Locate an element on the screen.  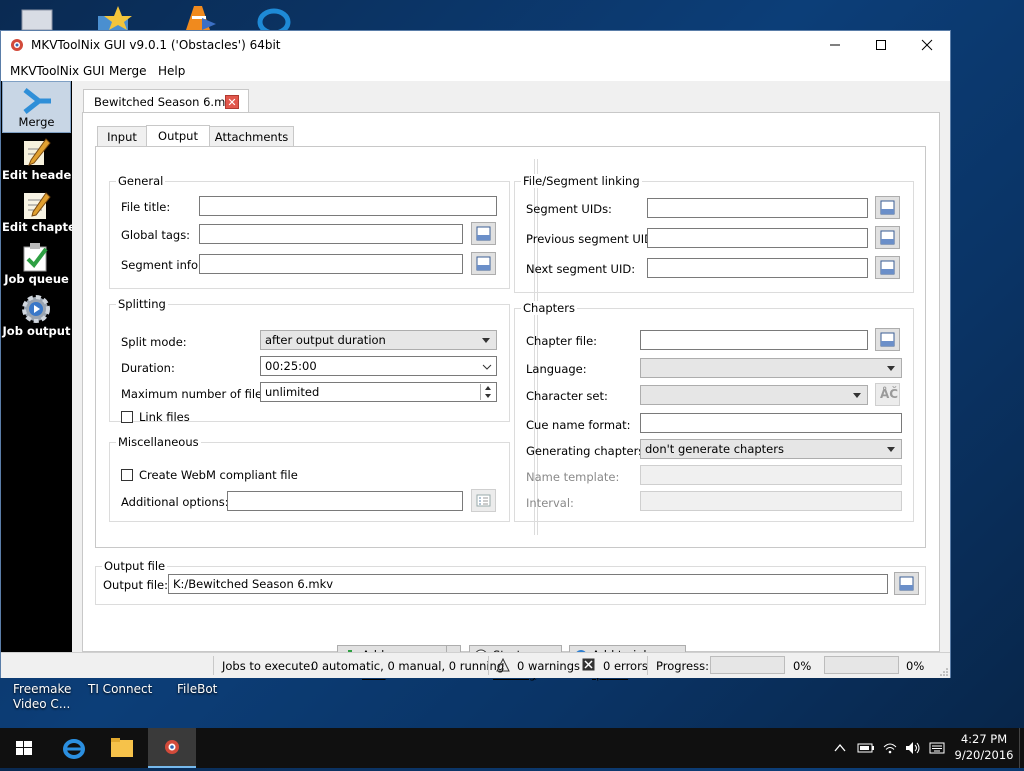
tab-input: Input is located at coordinates (122, 136).